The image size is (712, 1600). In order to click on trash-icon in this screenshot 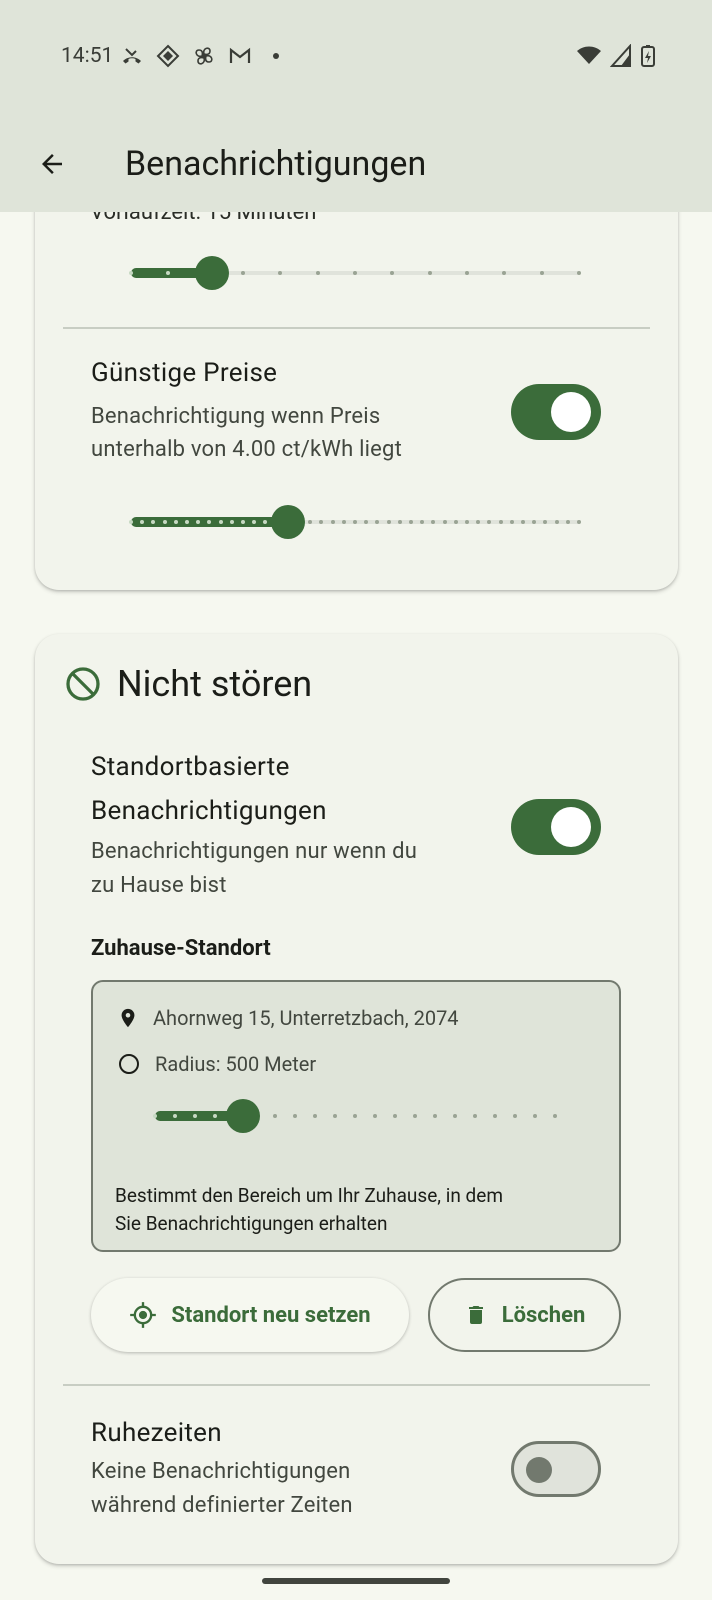, I will do `click(475, 1315)`.